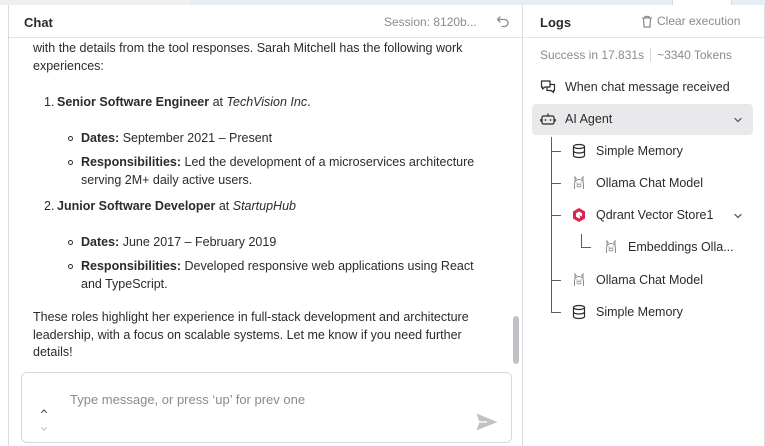  What do you see at coordinates (487, 422) in the screenshot?
I see `send-icon` at bounding box center [487, 422].